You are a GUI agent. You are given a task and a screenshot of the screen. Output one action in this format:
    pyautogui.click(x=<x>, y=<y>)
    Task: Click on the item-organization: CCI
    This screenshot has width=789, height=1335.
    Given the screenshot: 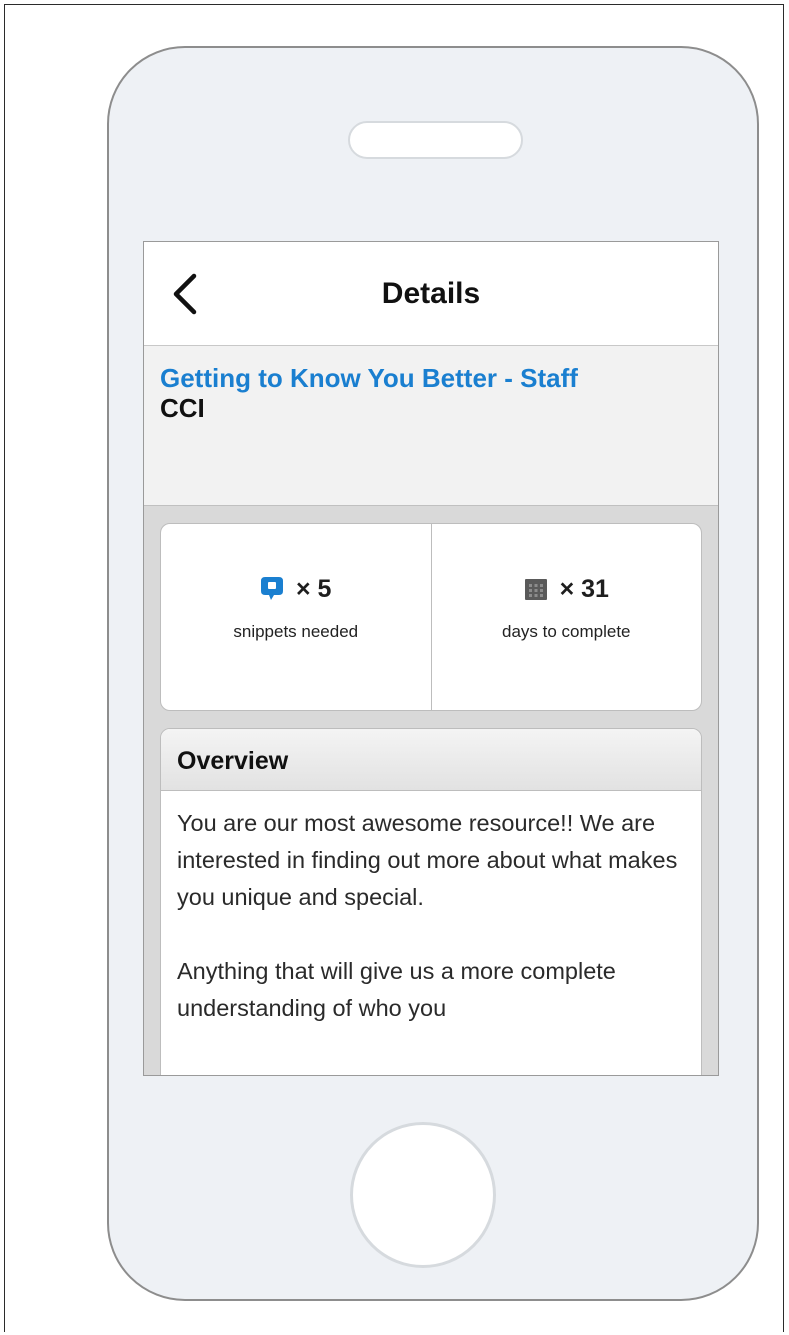 What is the action you would take?
    pyautogui.click(x=182, y=408)
    